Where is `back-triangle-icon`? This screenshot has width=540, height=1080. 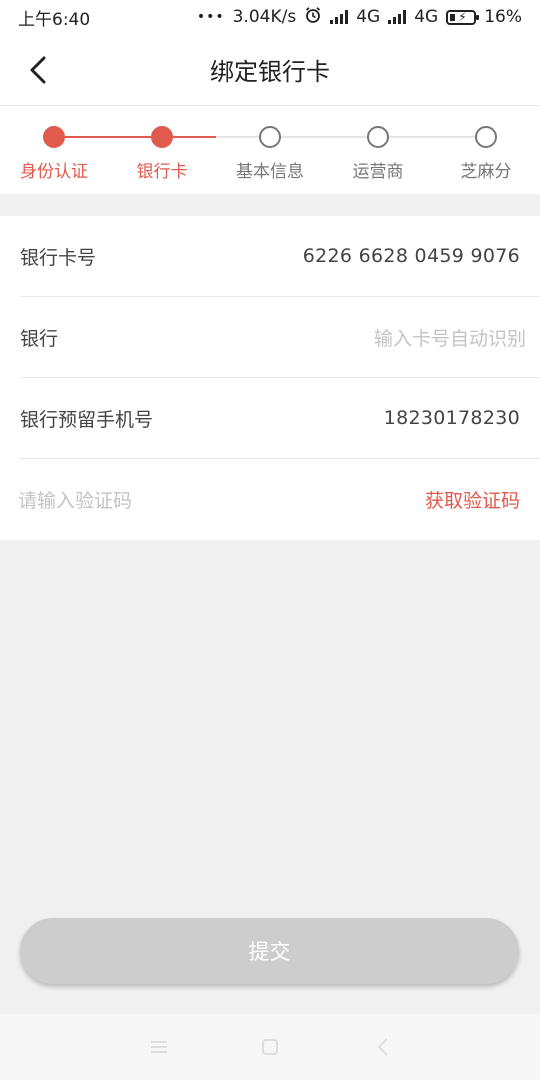 back-triangle-icon is located at coordinates (382, 1047).